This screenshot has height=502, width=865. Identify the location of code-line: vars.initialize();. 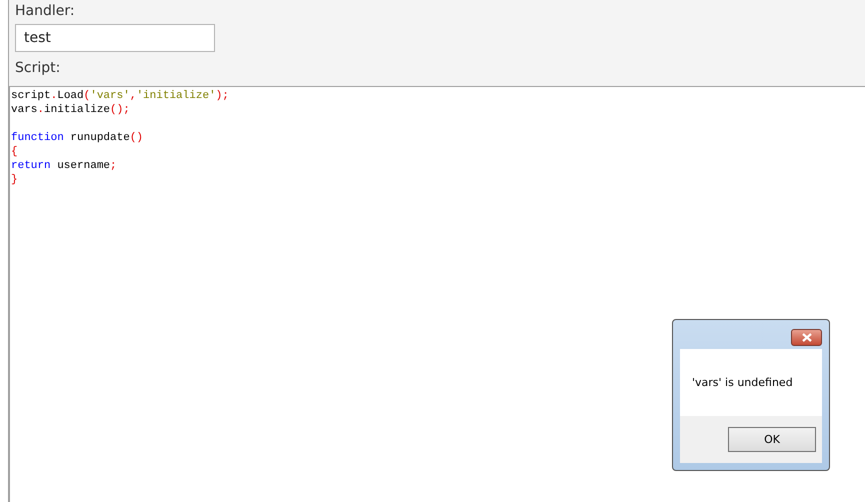
(71, 110).